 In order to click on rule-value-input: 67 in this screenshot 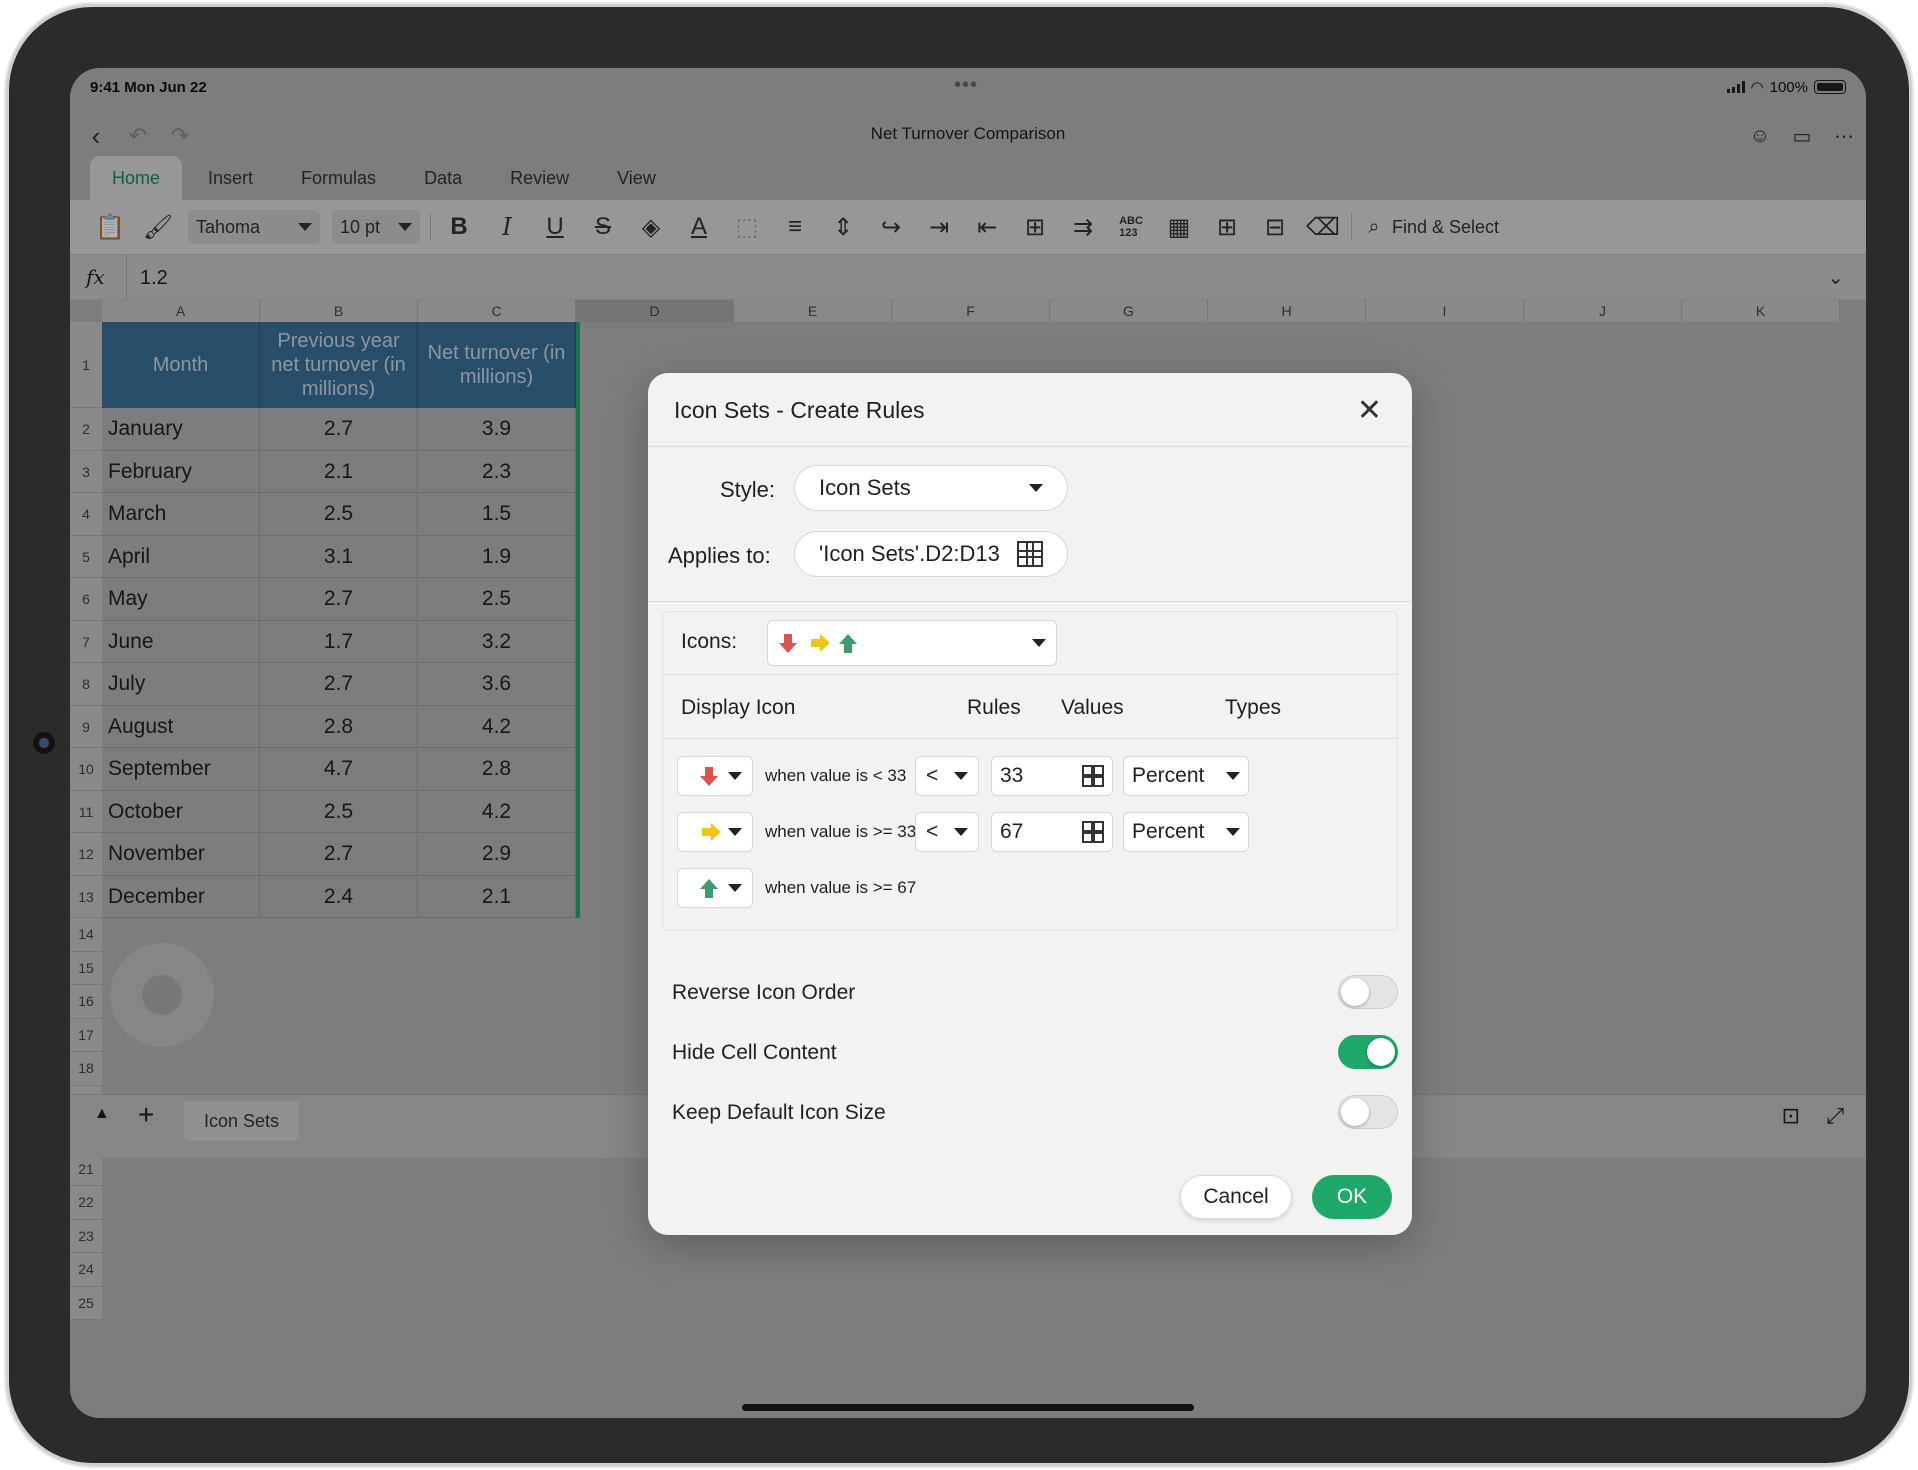, I will do `click(1052, 832)`.